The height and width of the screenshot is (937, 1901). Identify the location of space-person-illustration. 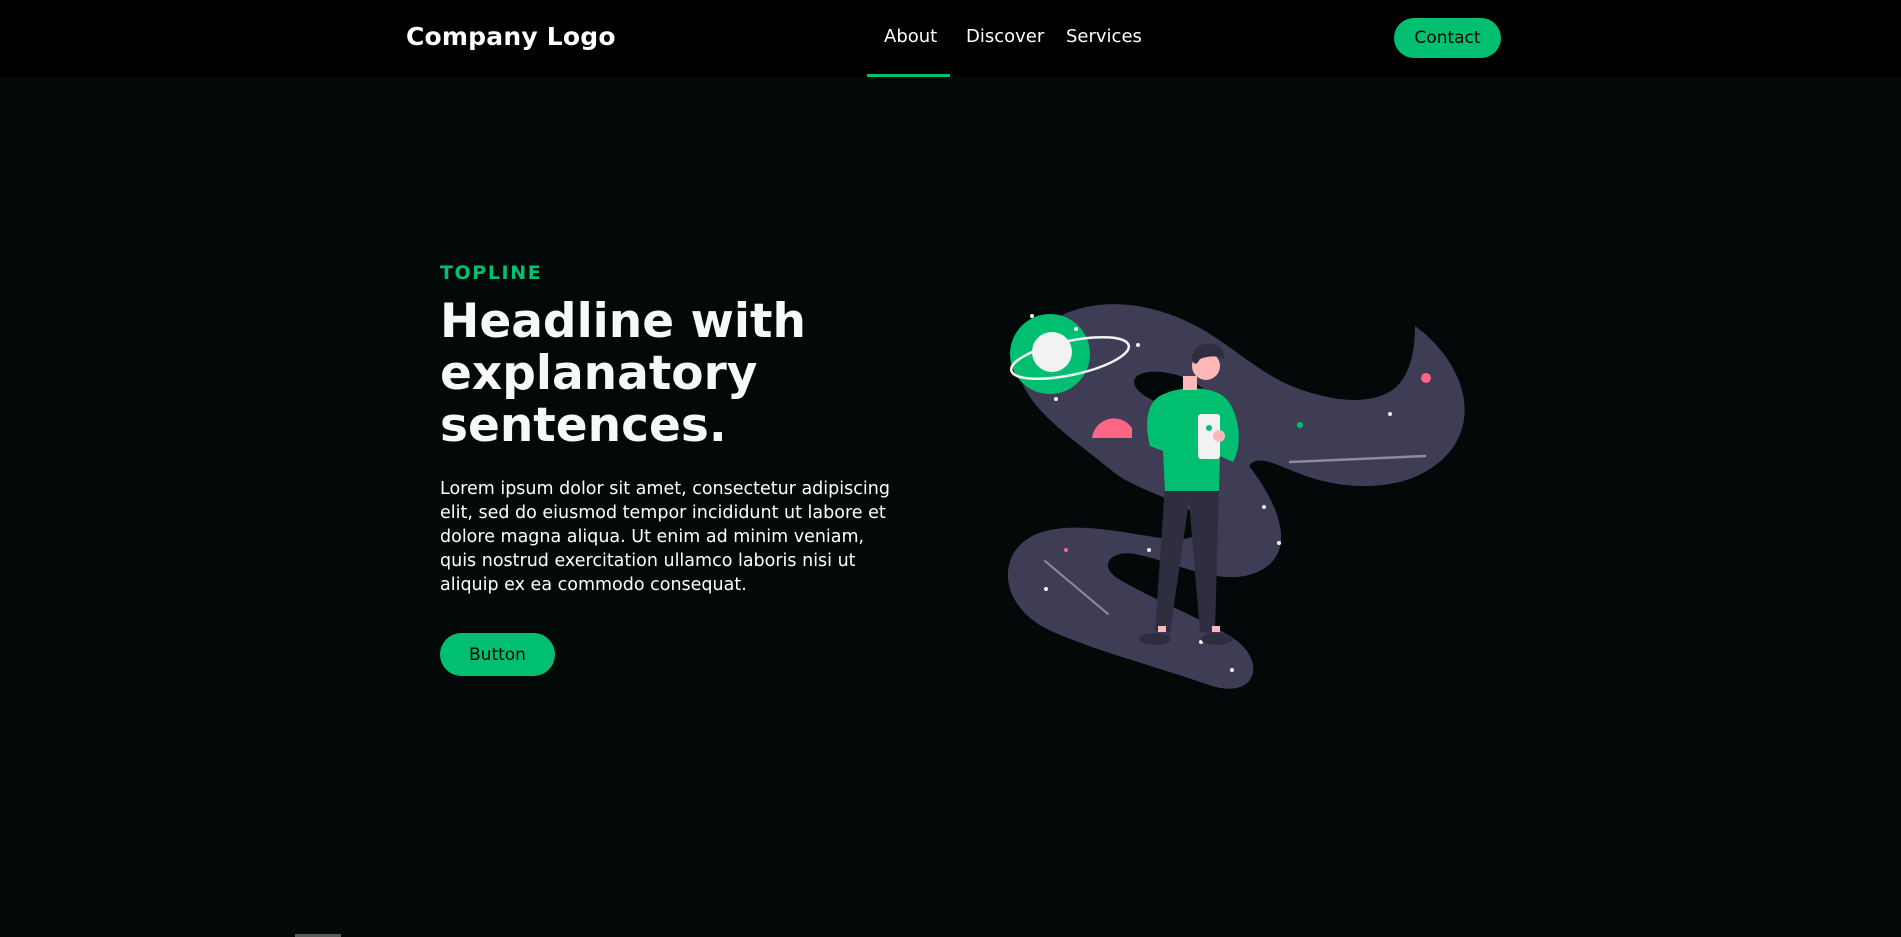
(1236, 496).